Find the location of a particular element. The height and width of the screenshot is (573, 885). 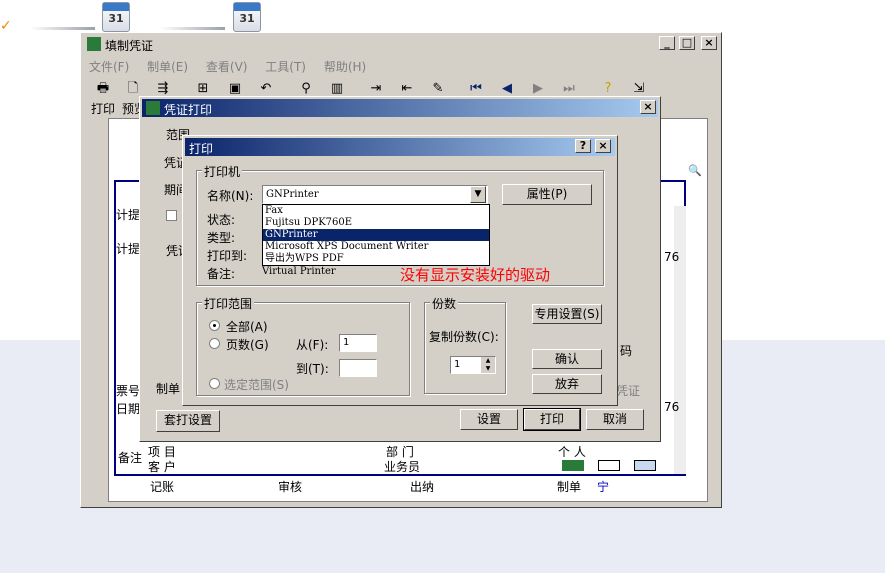

comment-label: 备注: is located at coordinates (221, 274).